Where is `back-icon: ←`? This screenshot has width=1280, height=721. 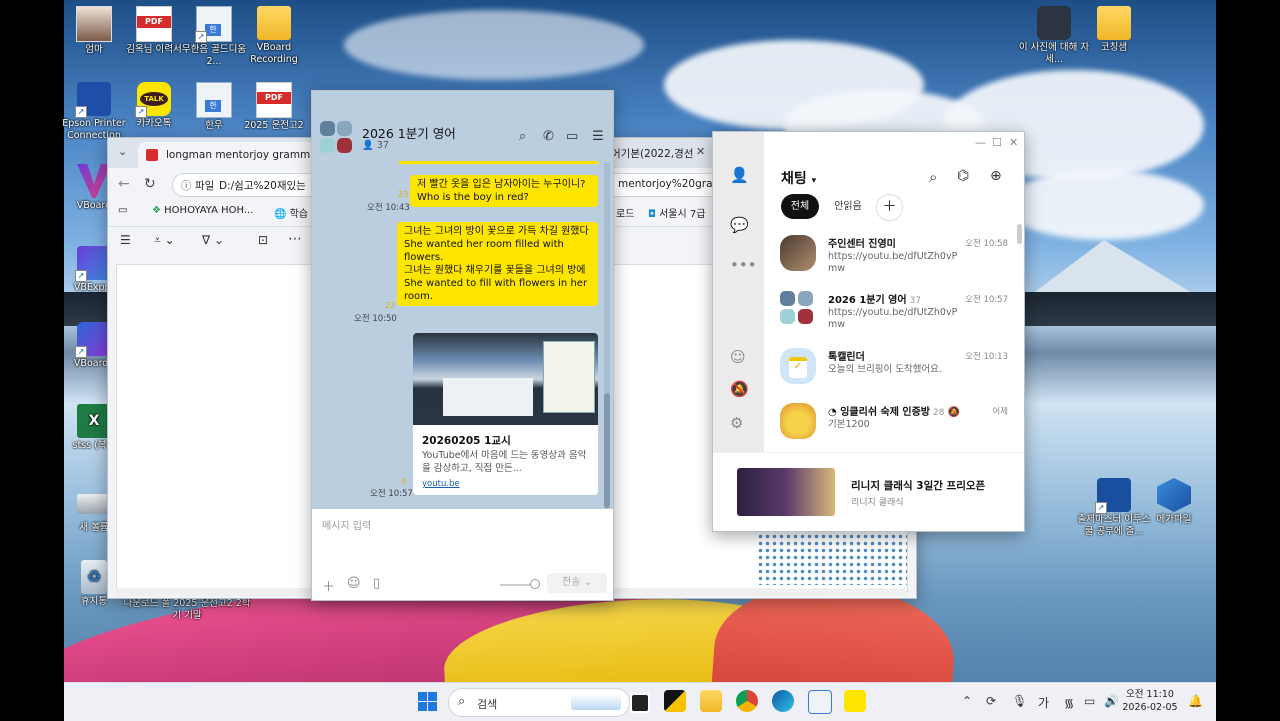 back-icon: ← is located at coordinates (124, 184).